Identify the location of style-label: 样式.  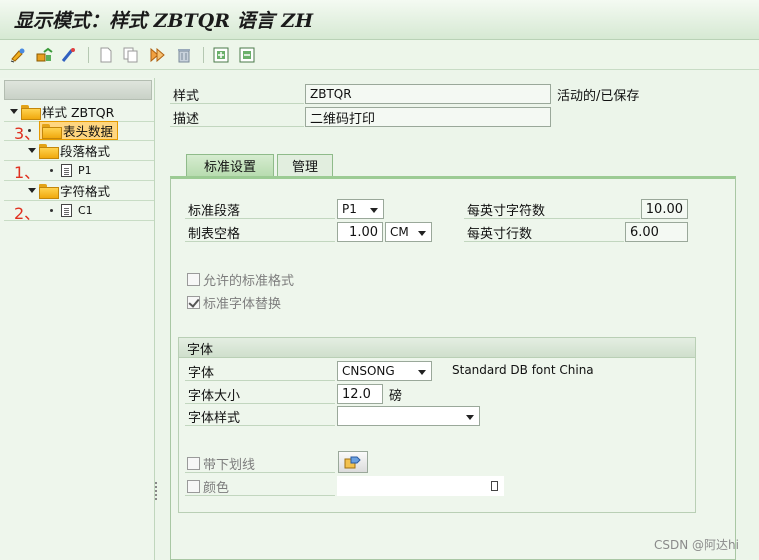
(186, 96).